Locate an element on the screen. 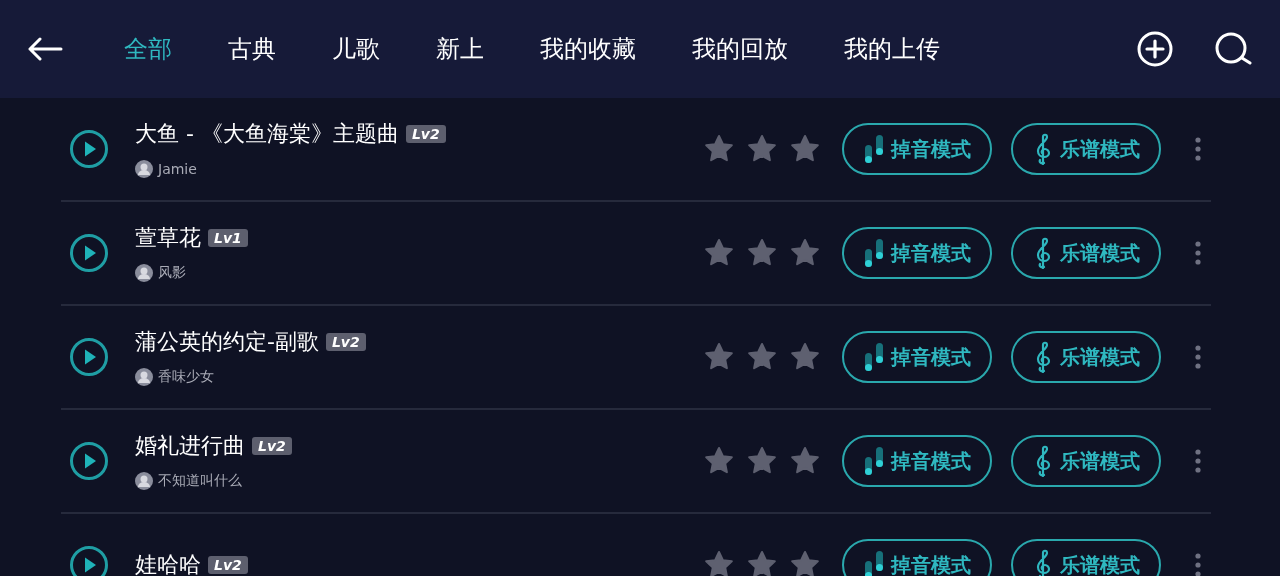 The width and height of the screenshot is (1280, 576). category-tab: 我的上传 is located at coordinates (892, 49).